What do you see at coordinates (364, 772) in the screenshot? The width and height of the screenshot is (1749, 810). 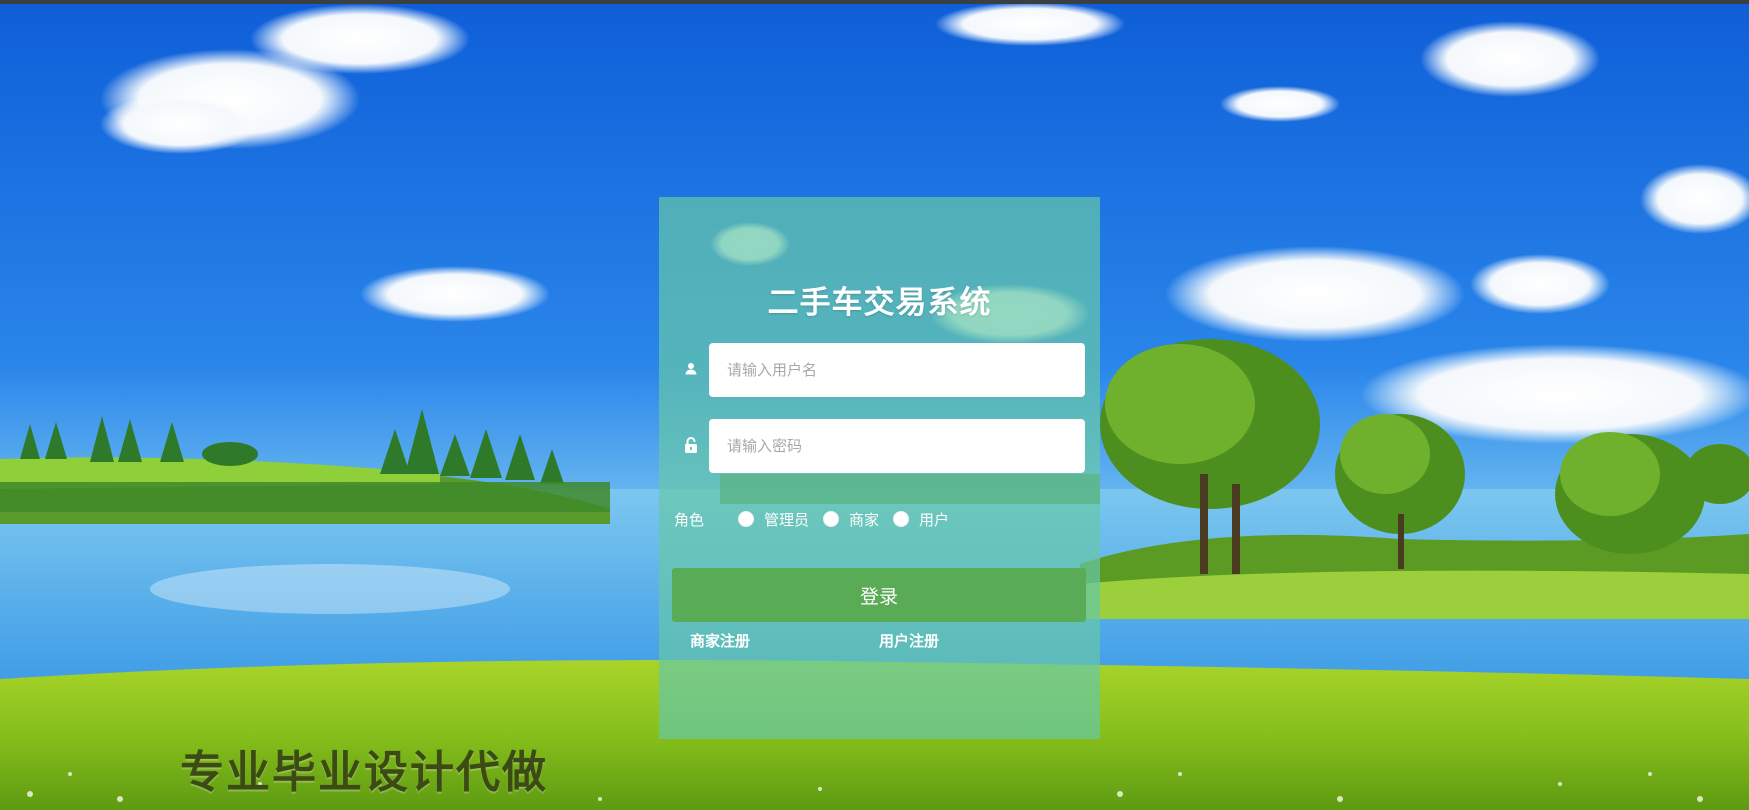 I see `watermark-text: 专业毕业设计代做` at bounding box center [364, 772].